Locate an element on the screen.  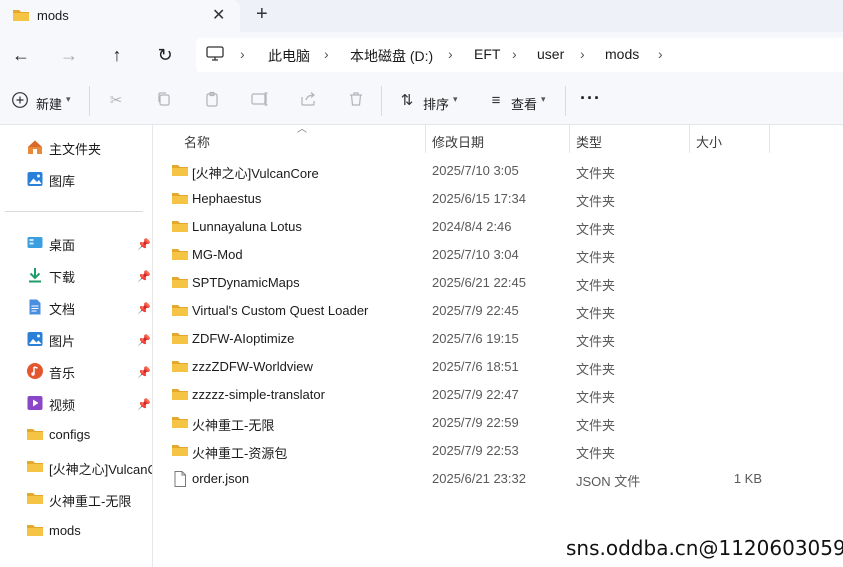
breadcrumb-eft: EFT is located at coordinates (487, 54).